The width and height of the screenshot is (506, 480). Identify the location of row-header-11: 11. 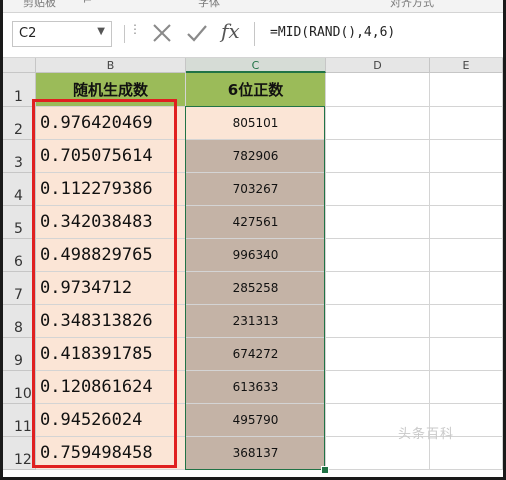
(19, 420).